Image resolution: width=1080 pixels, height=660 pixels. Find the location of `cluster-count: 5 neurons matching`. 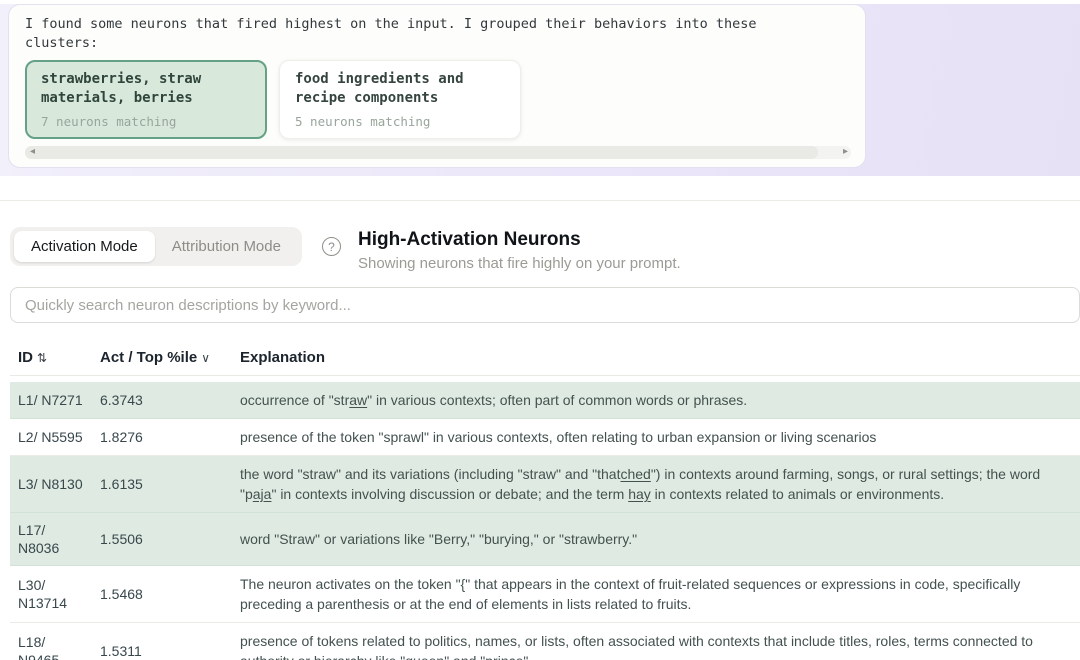

cluster-count: 5 neurons matching is located at coordinates (363, 121).